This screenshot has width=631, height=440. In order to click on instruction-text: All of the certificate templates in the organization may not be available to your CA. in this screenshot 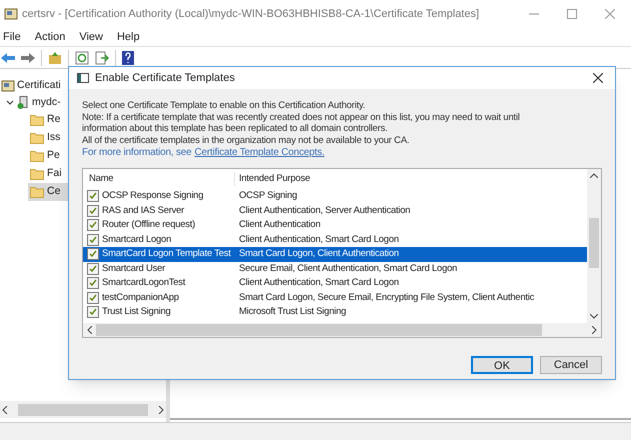, I will do `click(246, 140)`.